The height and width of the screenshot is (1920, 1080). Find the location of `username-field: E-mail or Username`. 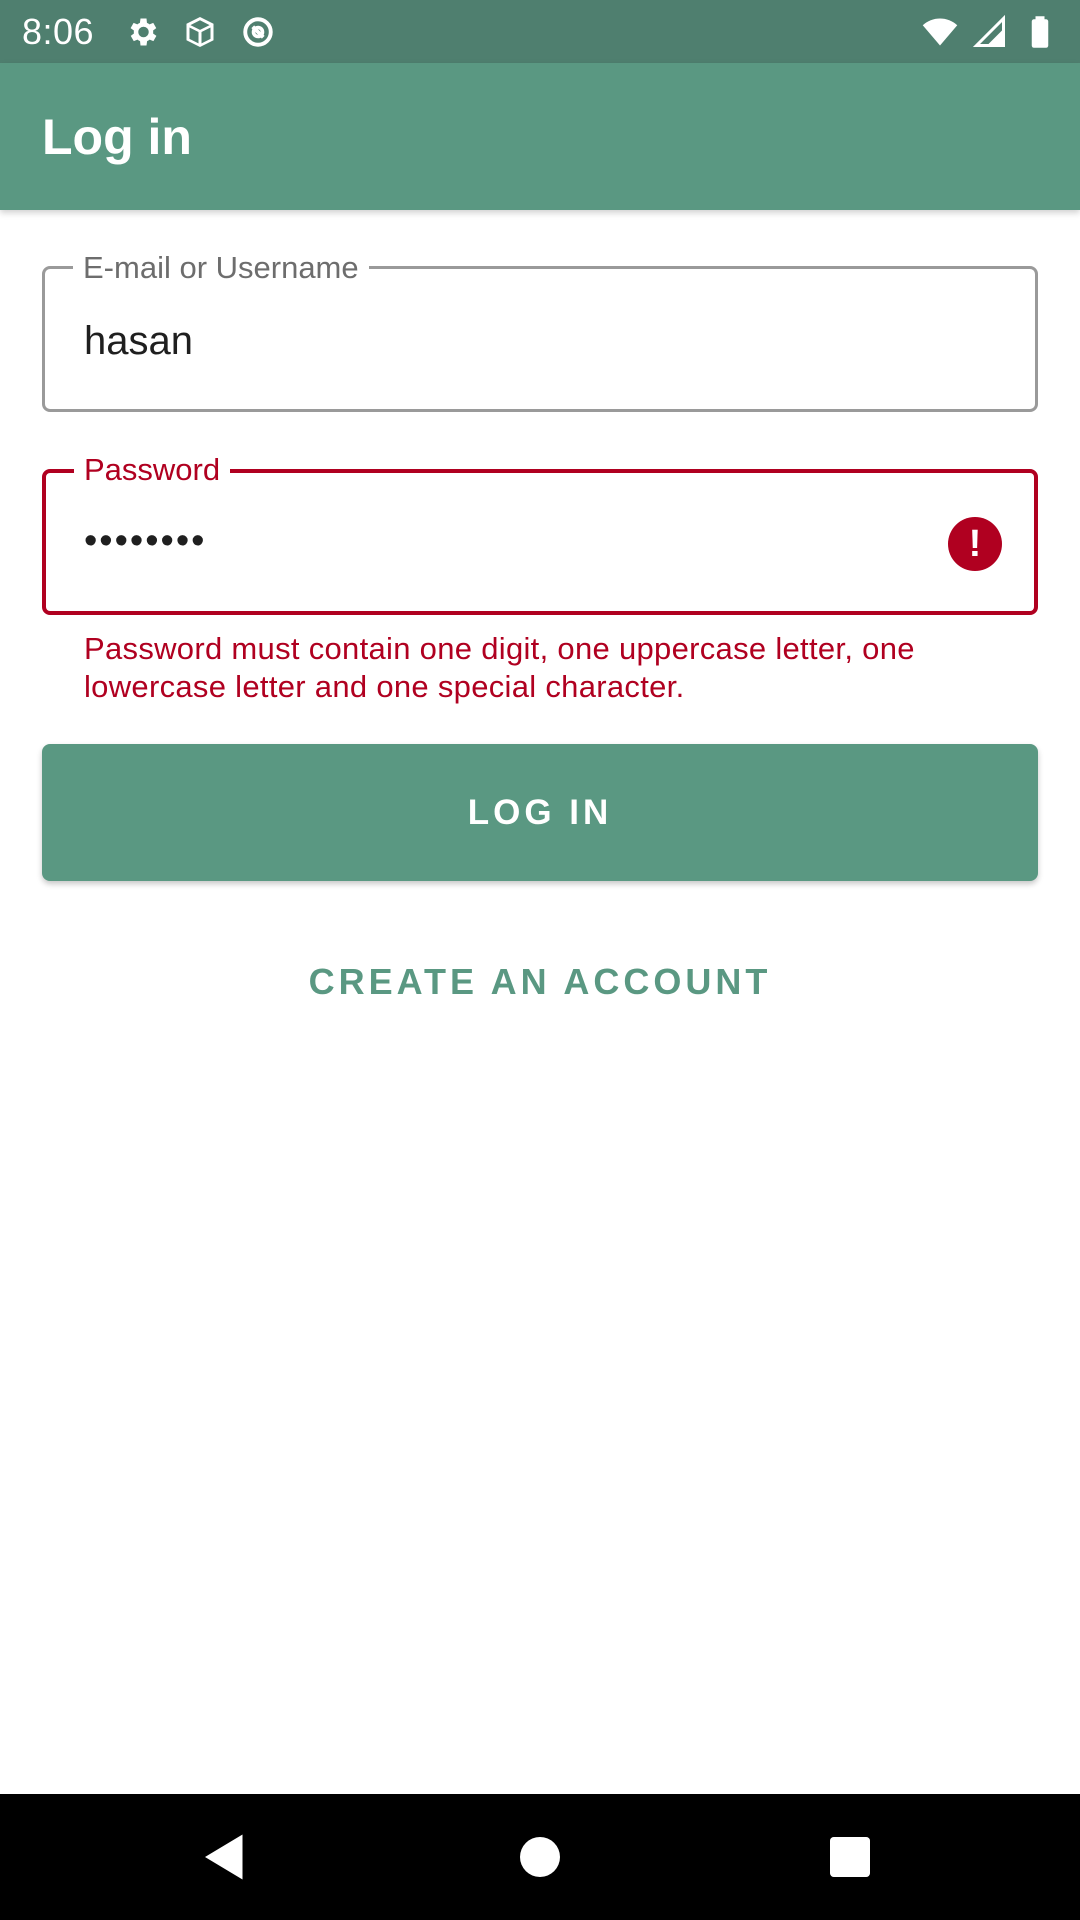

username-field: E-mail or Username is located at coordinates (540, 330).